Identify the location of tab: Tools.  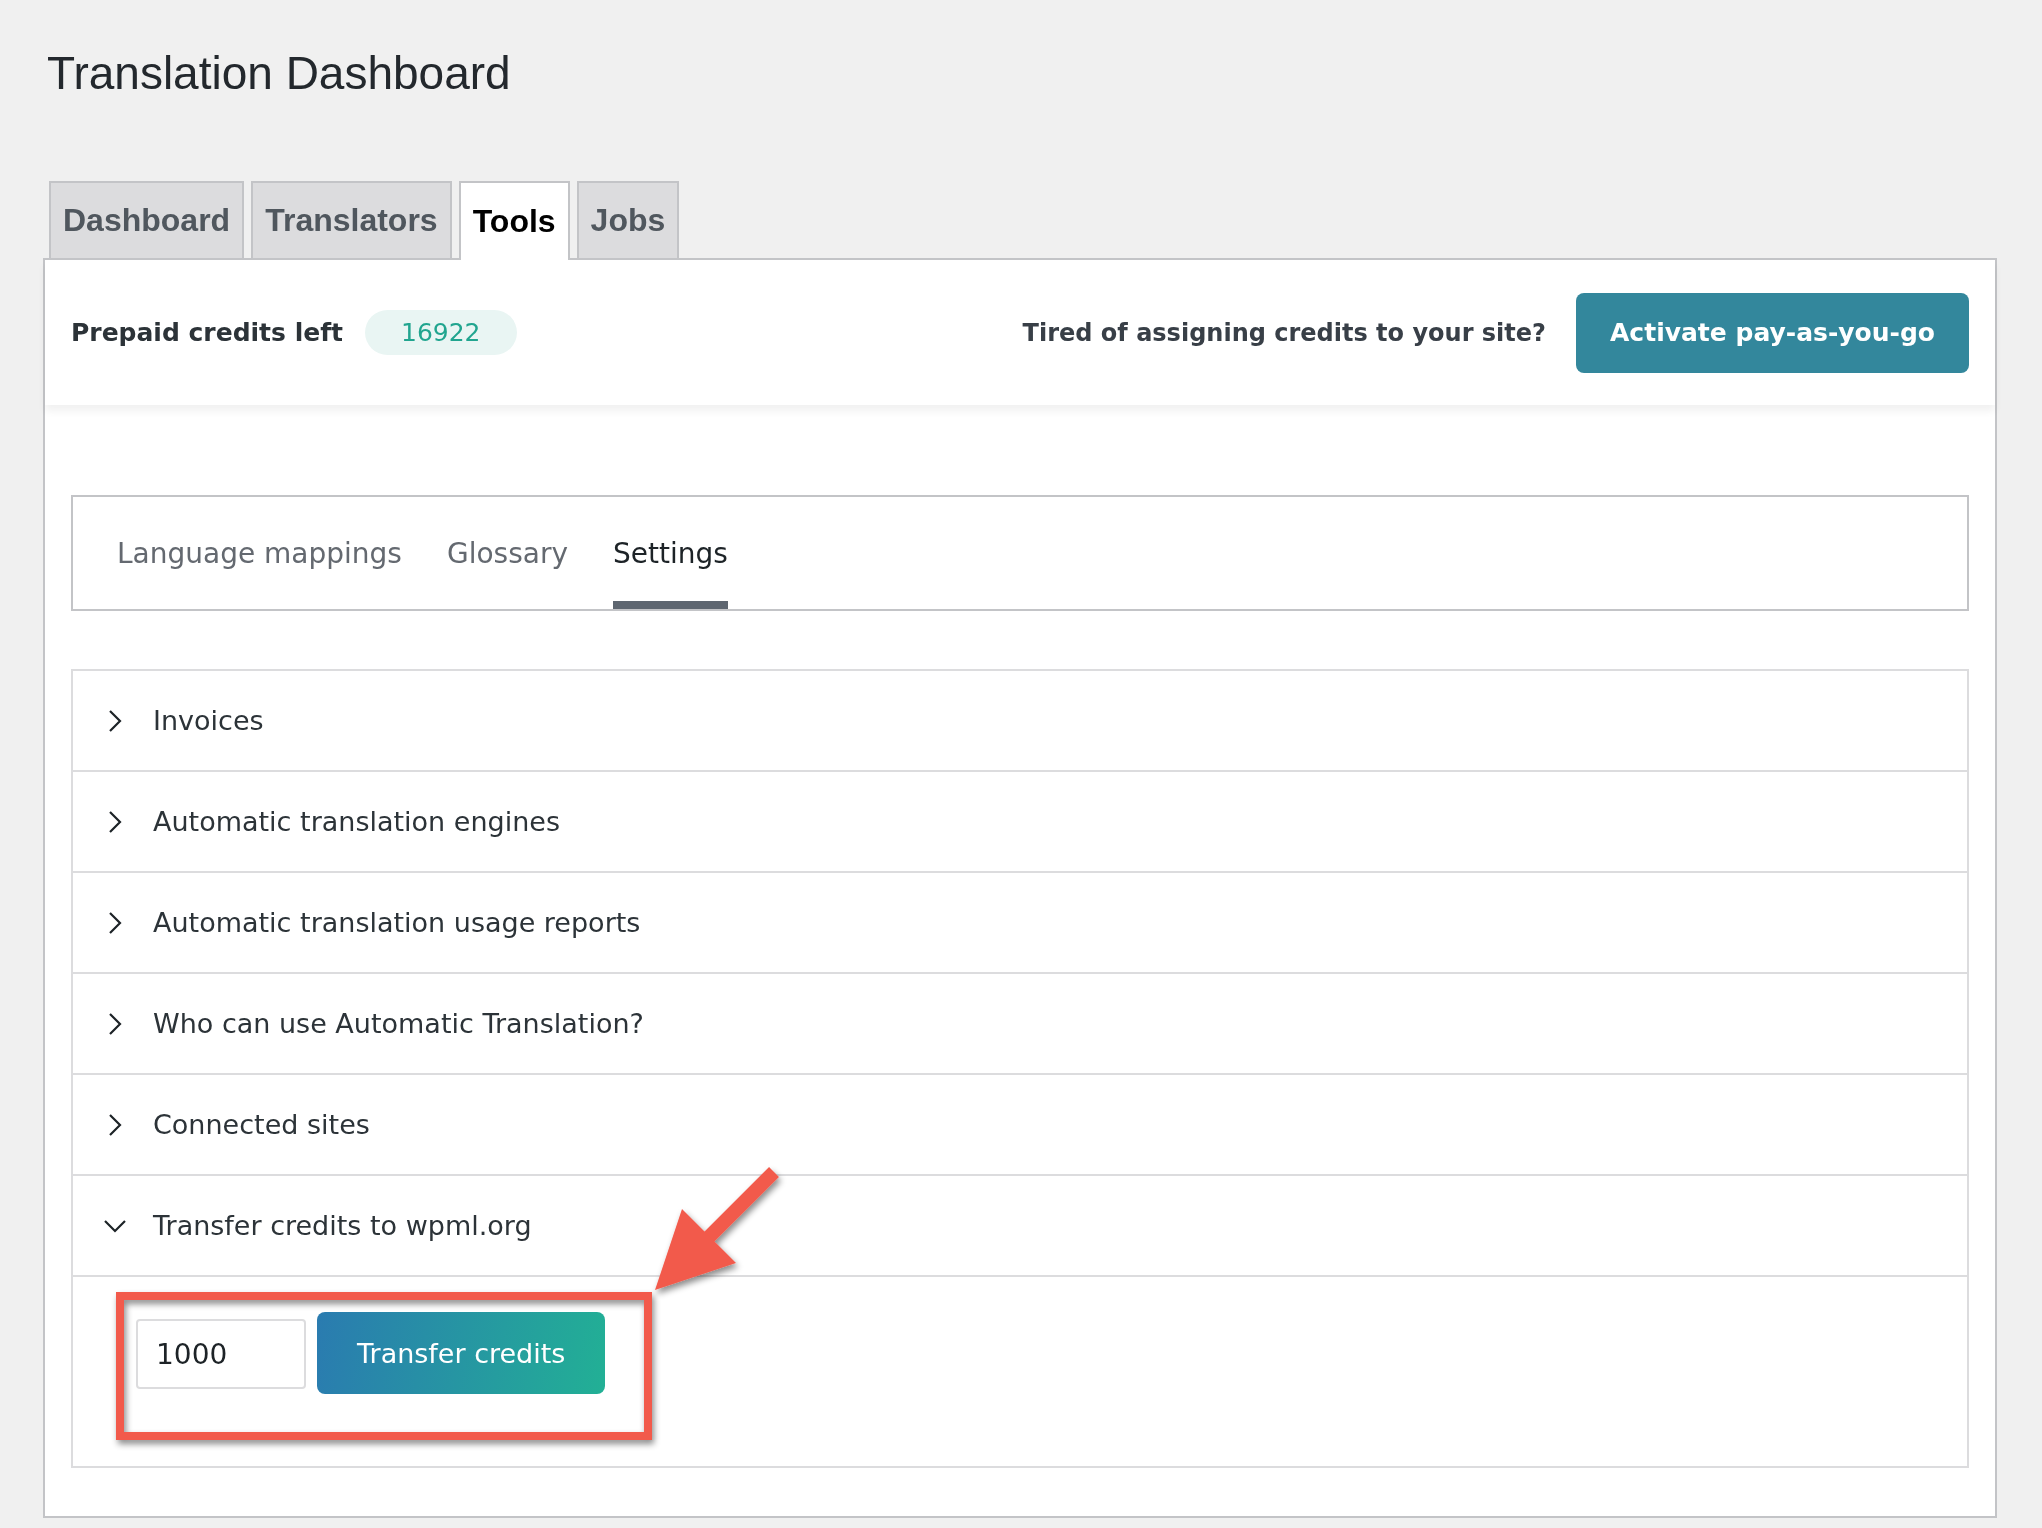
(514, 220).